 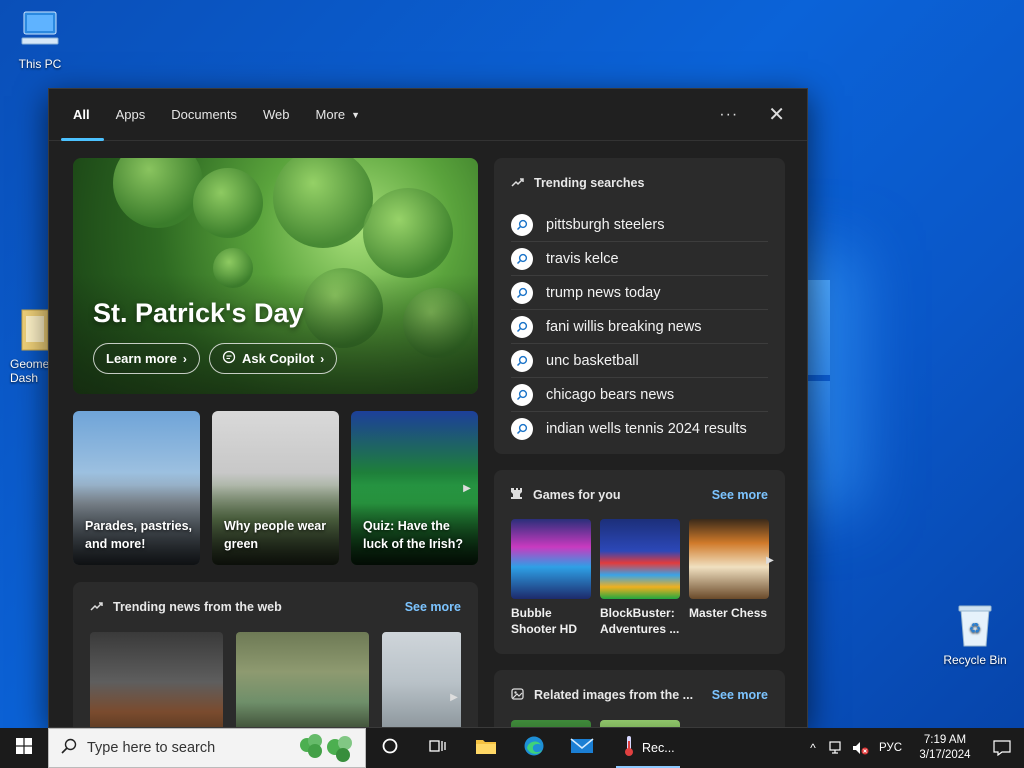 I want to click on trending-search-item: indian wells tennis 2024 results, so click(x=639, y=429).